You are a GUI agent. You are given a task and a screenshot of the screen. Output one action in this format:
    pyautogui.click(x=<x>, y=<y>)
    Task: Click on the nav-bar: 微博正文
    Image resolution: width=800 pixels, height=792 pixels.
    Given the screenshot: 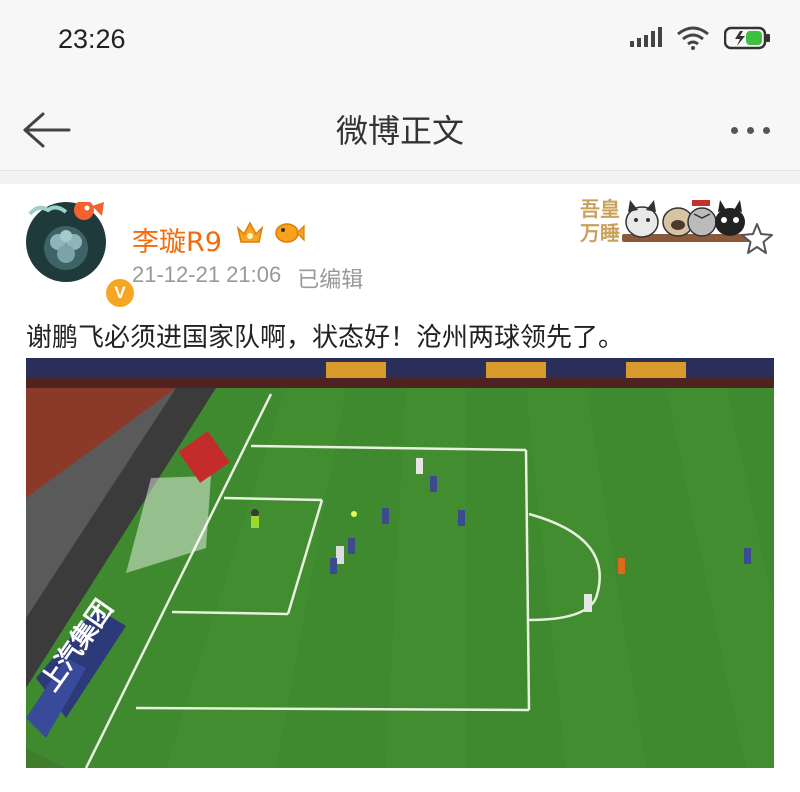 What is the action you would take?
    pyautogui.click(x=400, y=129)
    